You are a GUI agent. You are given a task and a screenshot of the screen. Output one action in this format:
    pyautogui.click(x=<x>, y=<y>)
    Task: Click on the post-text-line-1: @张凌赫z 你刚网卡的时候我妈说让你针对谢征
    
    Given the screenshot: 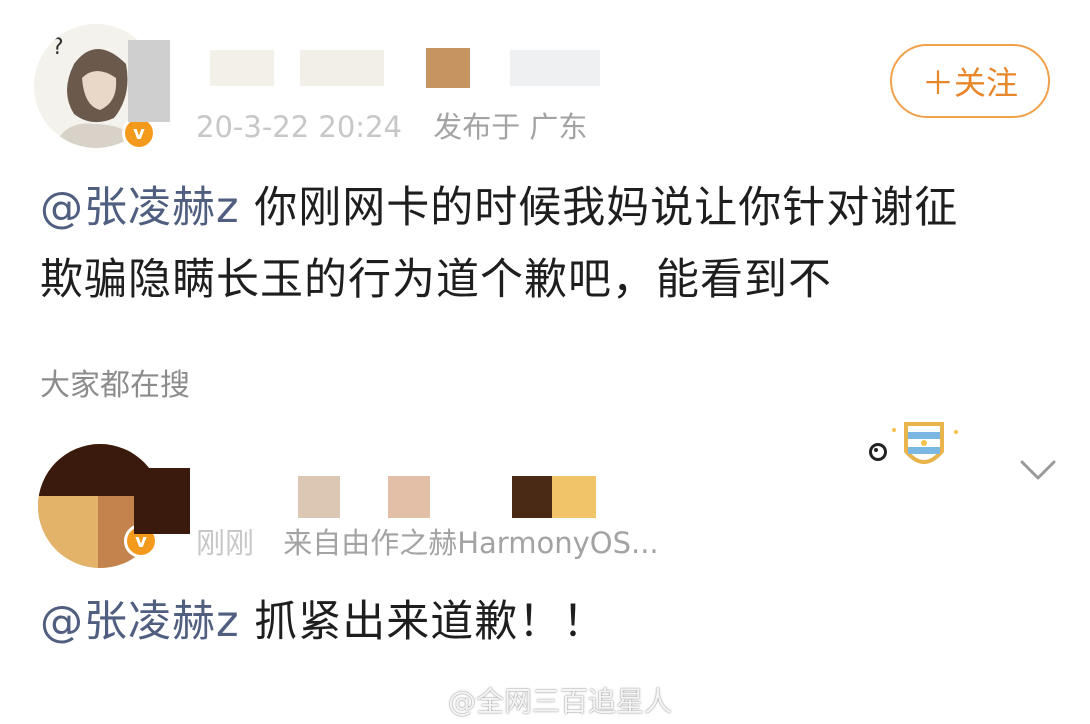 What is the action you would take?
    pyautogui.click(x=545, y=208)
    